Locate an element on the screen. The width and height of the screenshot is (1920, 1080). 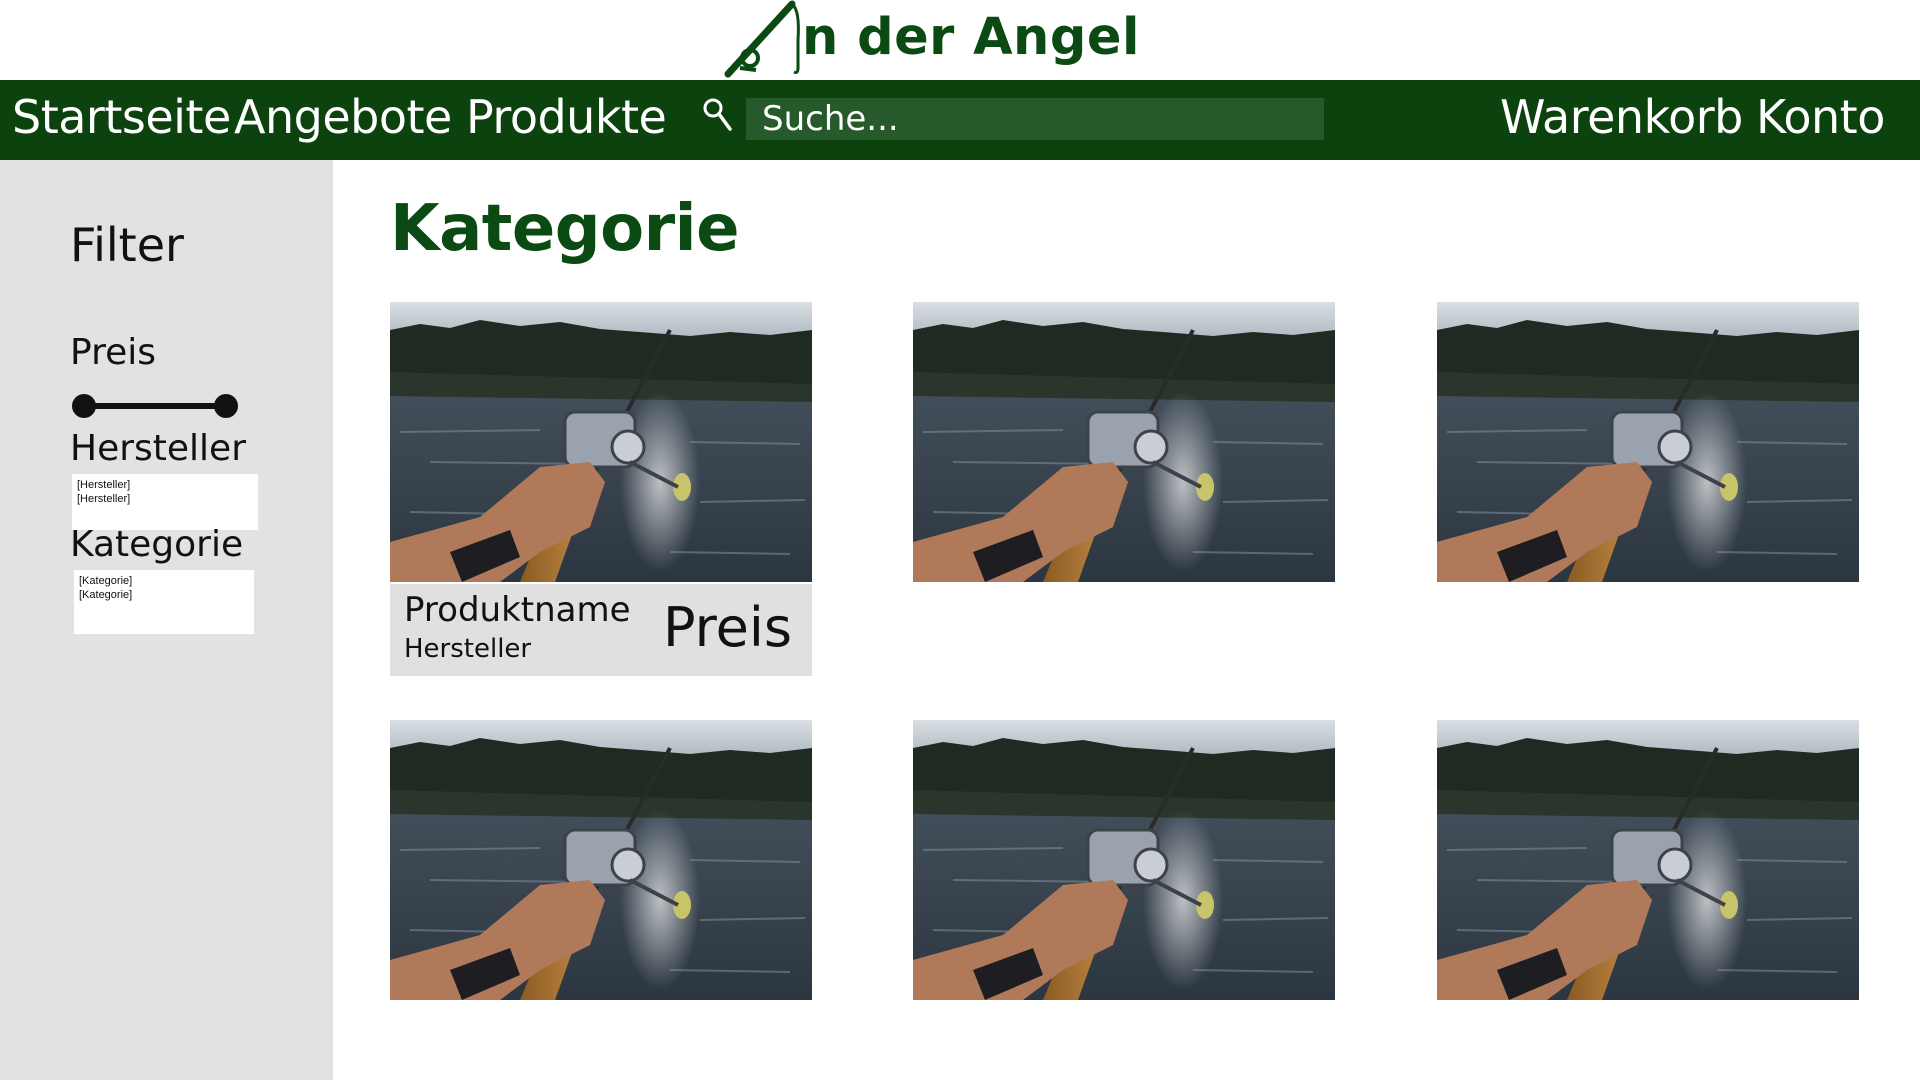
product-card: Produktname Hersteller Preis is located at coordinates (601, 489).